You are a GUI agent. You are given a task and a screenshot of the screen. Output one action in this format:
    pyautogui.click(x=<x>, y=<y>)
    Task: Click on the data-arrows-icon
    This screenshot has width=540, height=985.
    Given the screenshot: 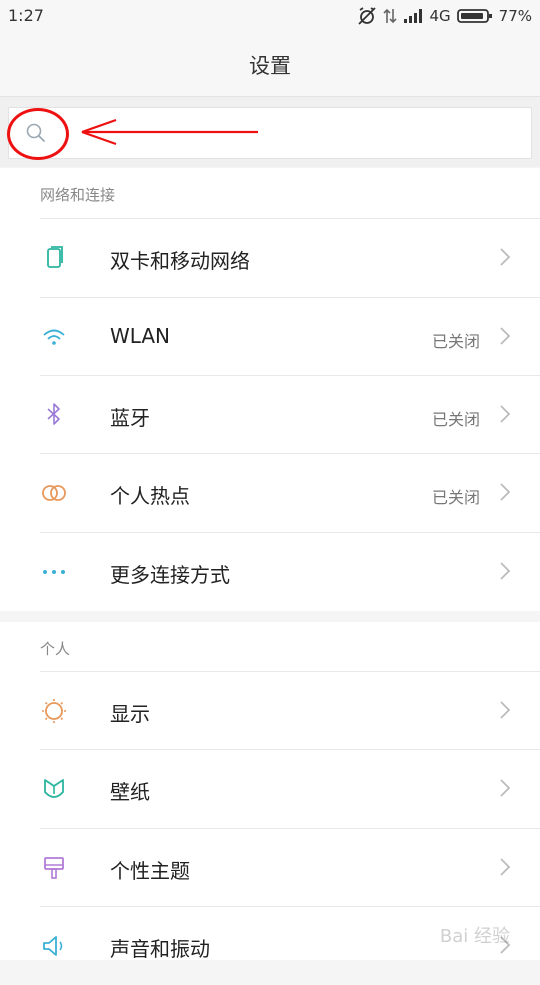 What is the action you would take?
    pyautogui.click(x=390, y=16)
    